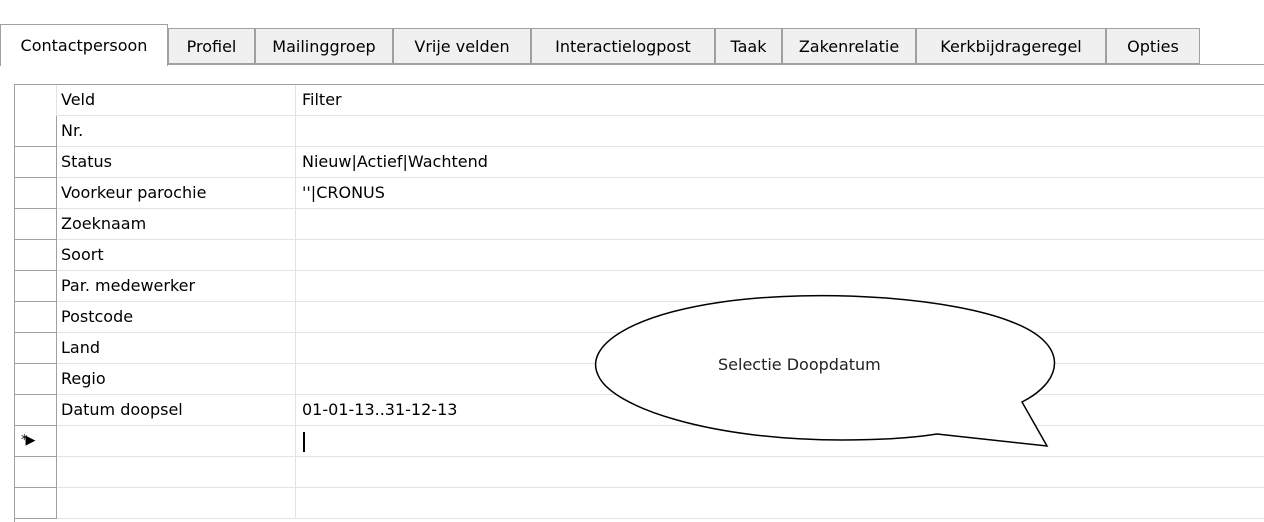 The height and width of the screenshot is (522, 1264). I want to click on new-row-marker-icon: *▶, so click(36, 441).